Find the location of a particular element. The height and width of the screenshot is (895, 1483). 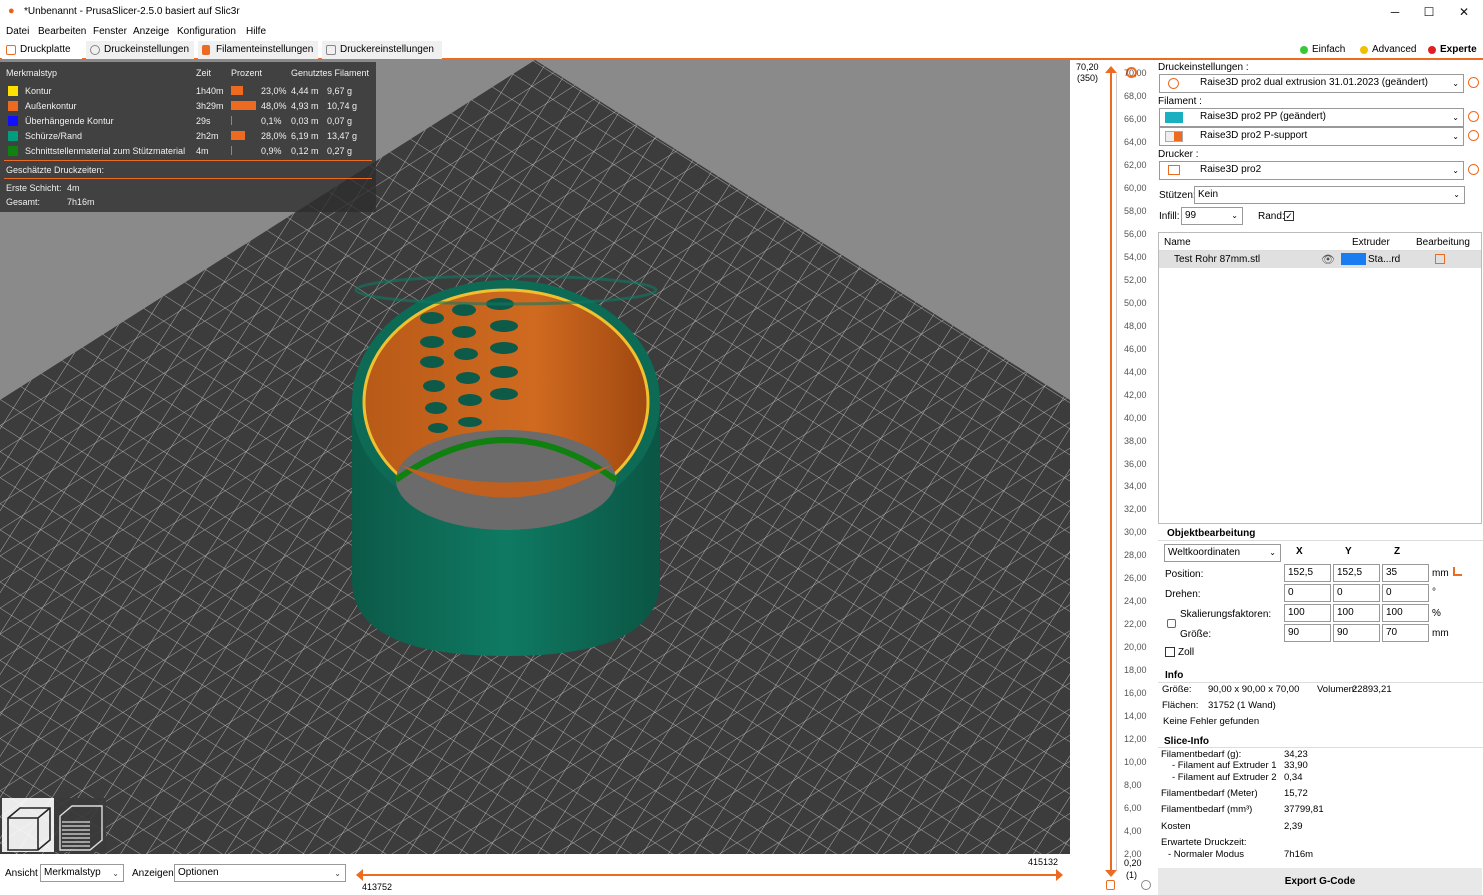

brim-checkbox: ✓ is located at coordinates (1289, 216).